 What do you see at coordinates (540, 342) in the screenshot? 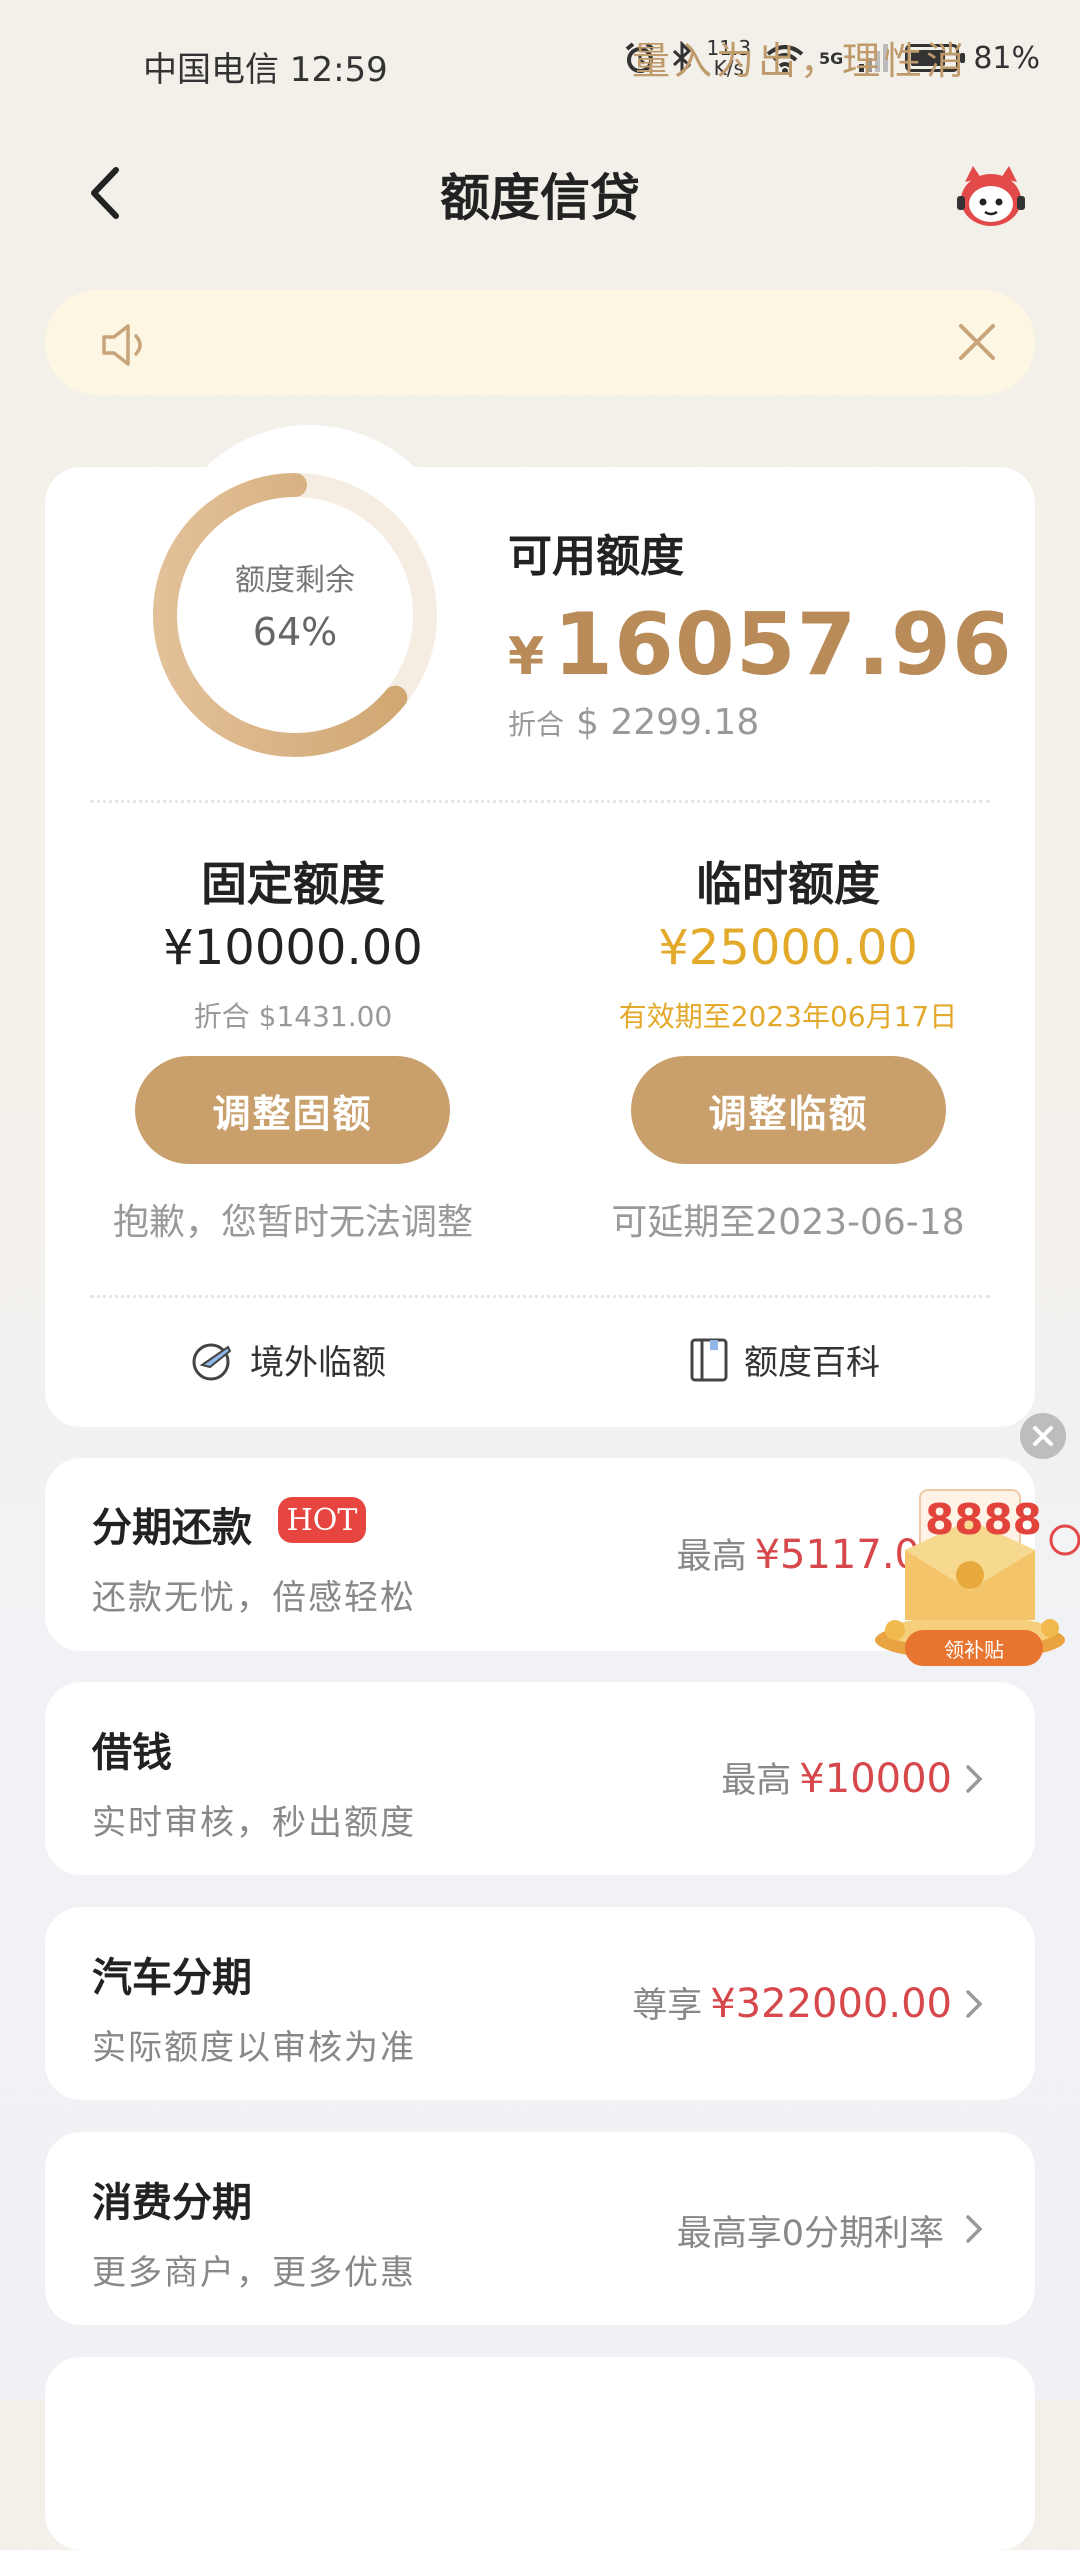
I see `notice-bar` at bounding box center [540, 342].